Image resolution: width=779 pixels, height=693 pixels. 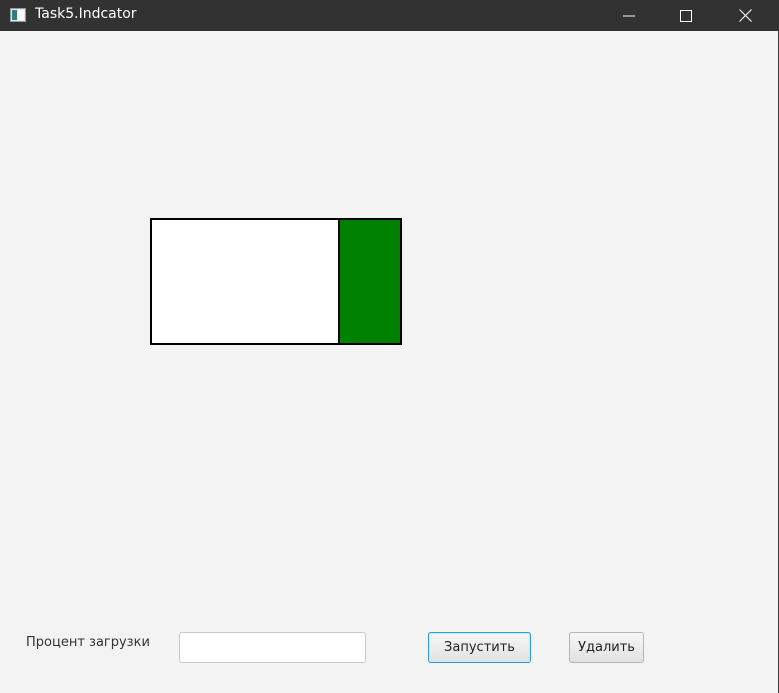 I want to click on load-indicator-fill, so click(x=369, y=281).